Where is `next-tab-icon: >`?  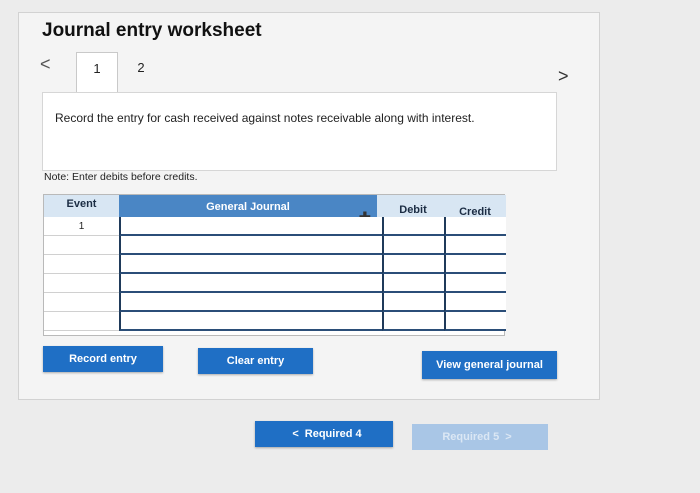 next-tab-icon: > is located at coordinates (563, 76).